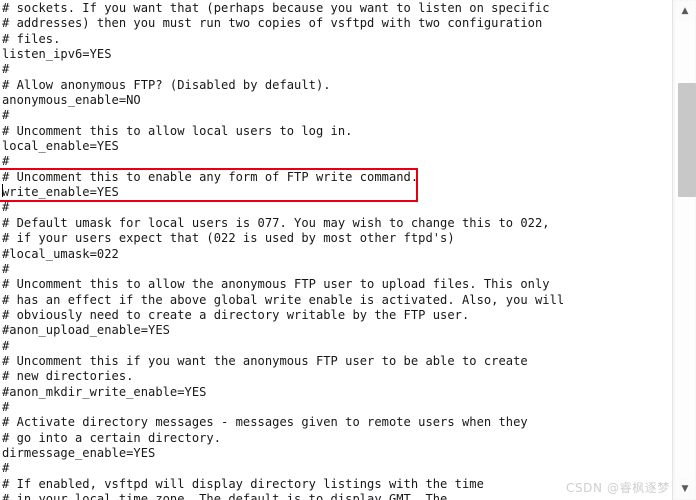 This screenshot has height=500, width=696. Describe the element at coordinates (60, 146) in the screenshot. I see `code-line: local_enable=YES` at that location.